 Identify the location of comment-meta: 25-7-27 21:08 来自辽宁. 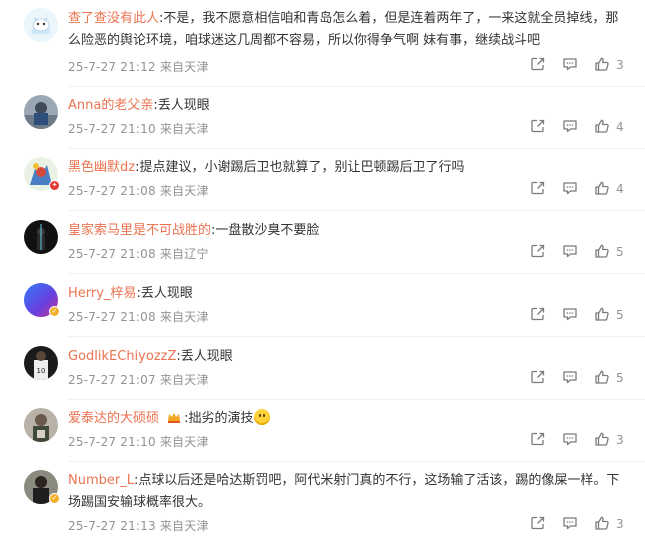
(138, 254).